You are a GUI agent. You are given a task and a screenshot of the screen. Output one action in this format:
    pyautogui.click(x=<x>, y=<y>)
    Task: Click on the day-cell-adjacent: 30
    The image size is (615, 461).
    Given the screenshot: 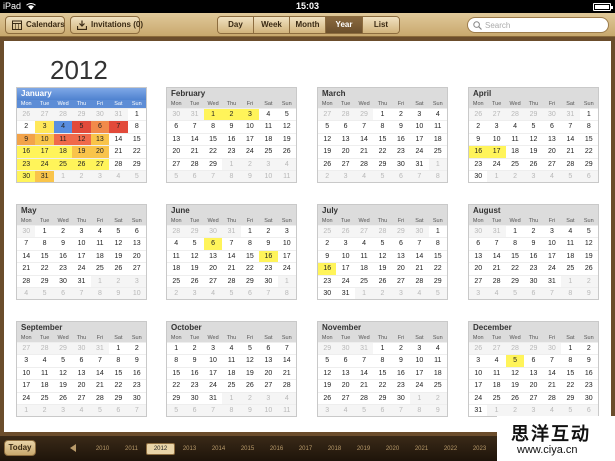 What is the action you would take?
    pyautogui.click(x=478, y=231)
    